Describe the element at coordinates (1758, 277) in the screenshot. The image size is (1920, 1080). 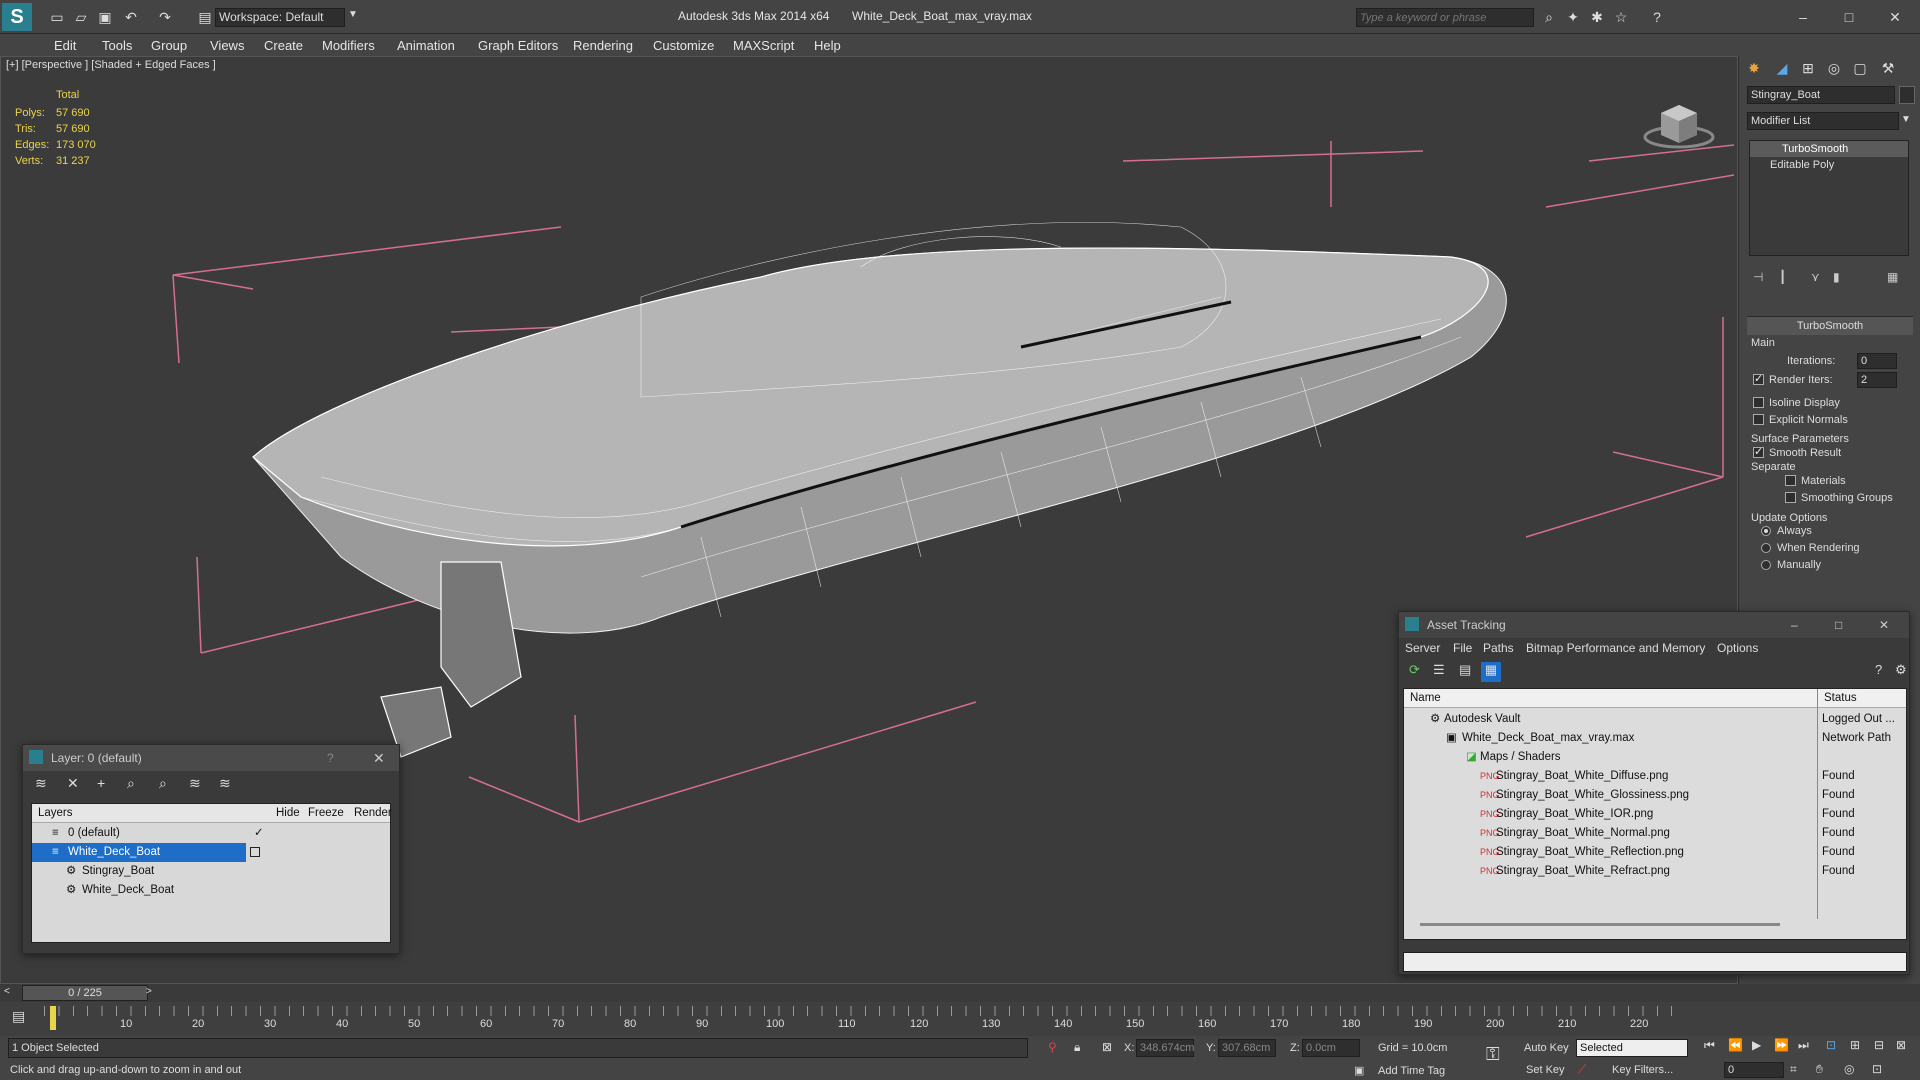
I see `pin-stack-icon: ⊣` at that location.